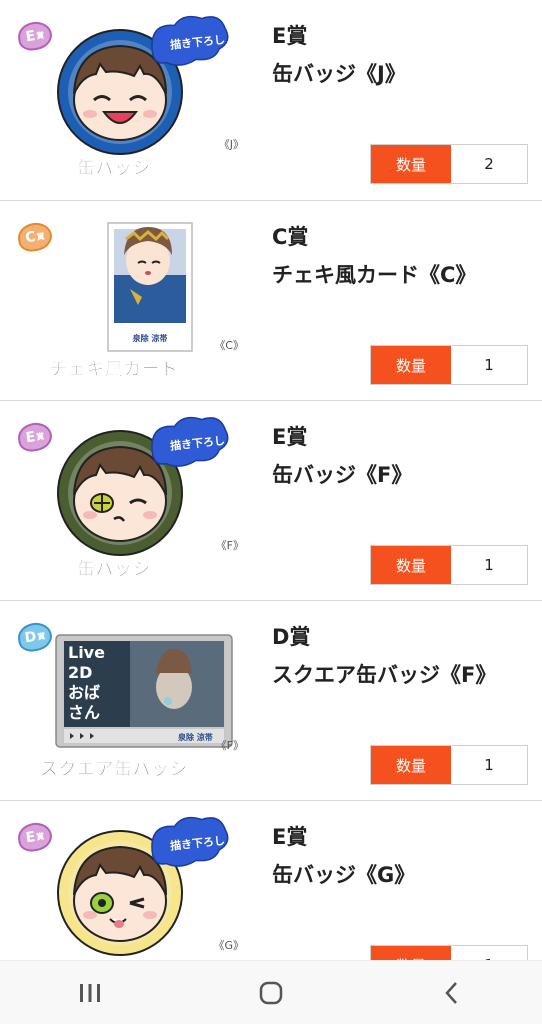 This screenshot has height=1024, width=542. I want to click on recents-icon, so click(90, 992).